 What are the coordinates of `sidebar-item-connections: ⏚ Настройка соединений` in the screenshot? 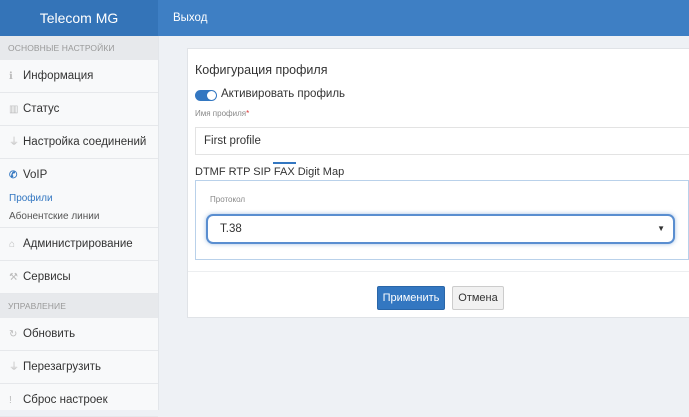 It's located at (79, 142).